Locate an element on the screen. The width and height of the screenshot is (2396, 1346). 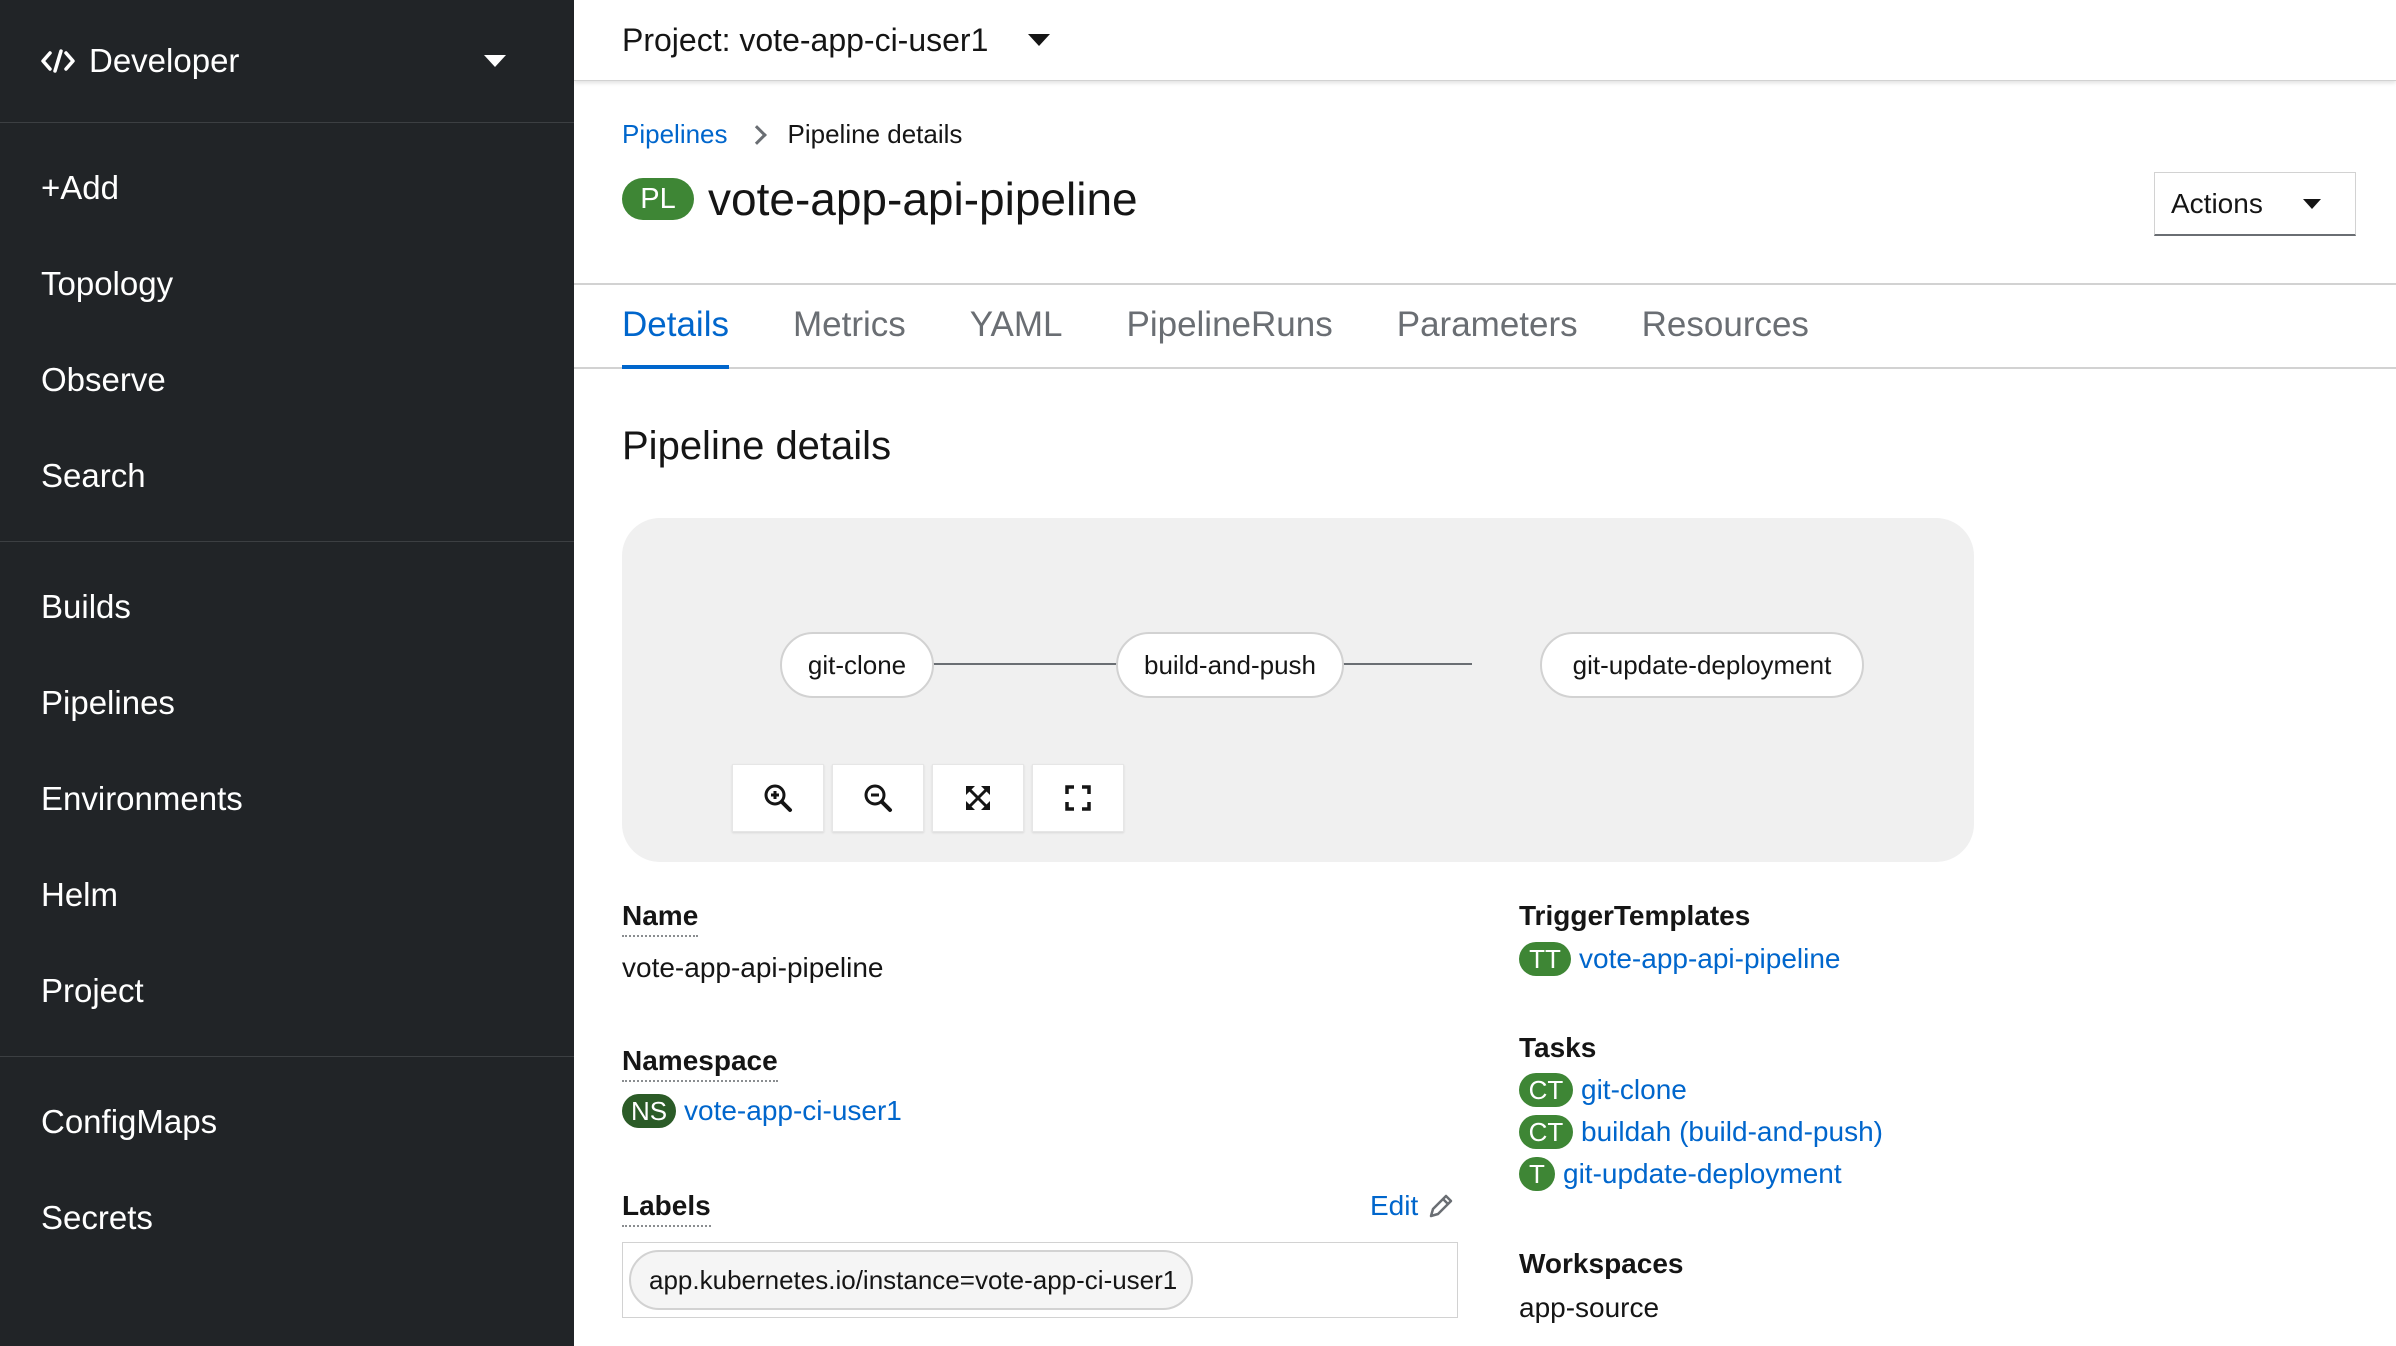
namespace-label: Namespace is located at coordinates (700, 1063).